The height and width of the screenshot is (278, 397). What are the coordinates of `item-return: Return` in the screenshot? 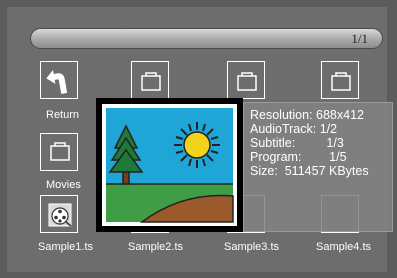 It's located at (70, 91).